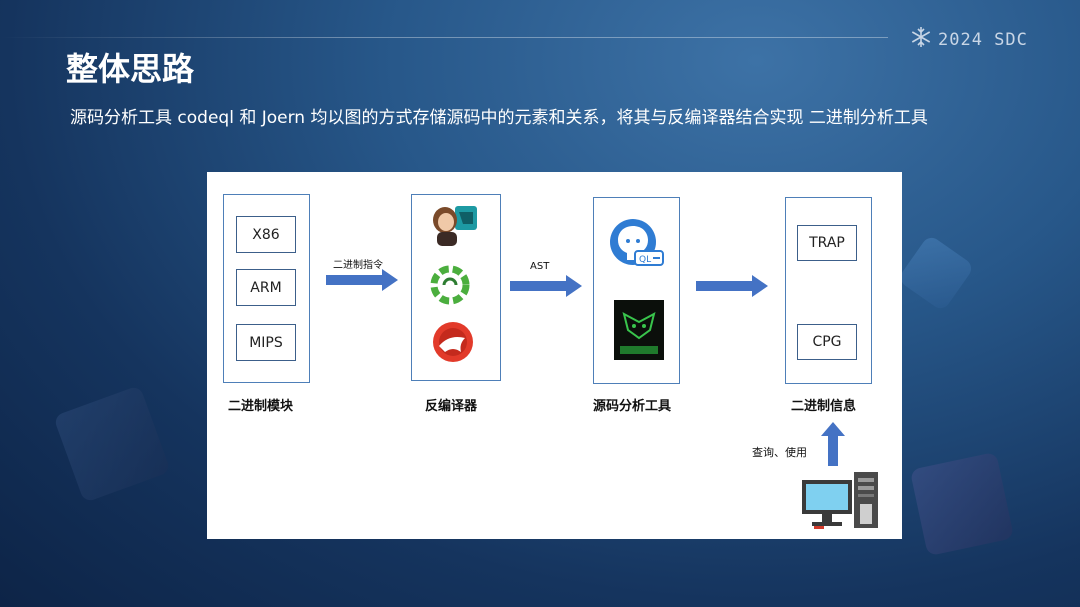 Image resolution: width=1080 pixels, height=607 pixels. I want to click on arch-mips: MIPS, so click(266, 342).